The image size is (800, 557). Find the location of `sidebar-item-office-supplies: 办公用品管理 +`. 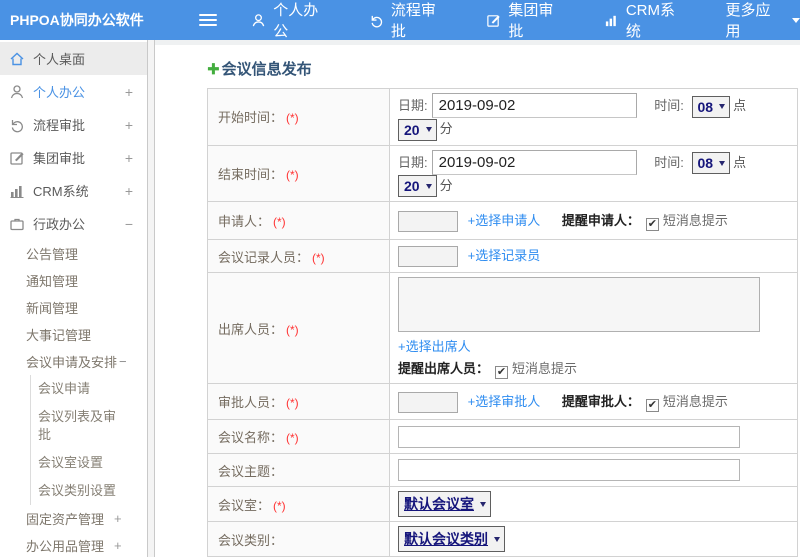

sidebar-item-office-supplies: 办公用品管理 + is located at coordinates (73, 544).